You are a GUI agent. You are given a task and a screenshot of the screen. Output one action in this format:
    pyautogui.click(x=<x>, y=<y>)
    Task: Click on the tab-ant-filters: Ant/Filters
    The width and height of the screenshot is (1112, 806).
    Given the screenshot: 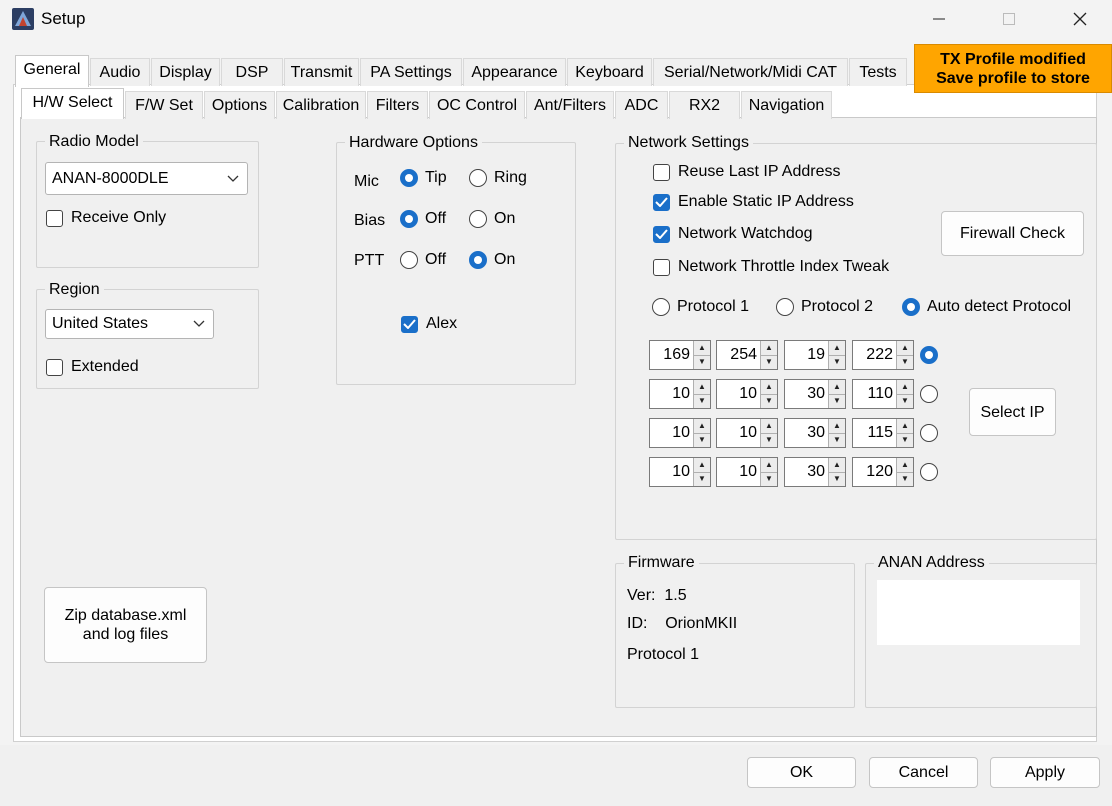 What is the action you would take?
    pyautogui.click(x=570, y=105)
    